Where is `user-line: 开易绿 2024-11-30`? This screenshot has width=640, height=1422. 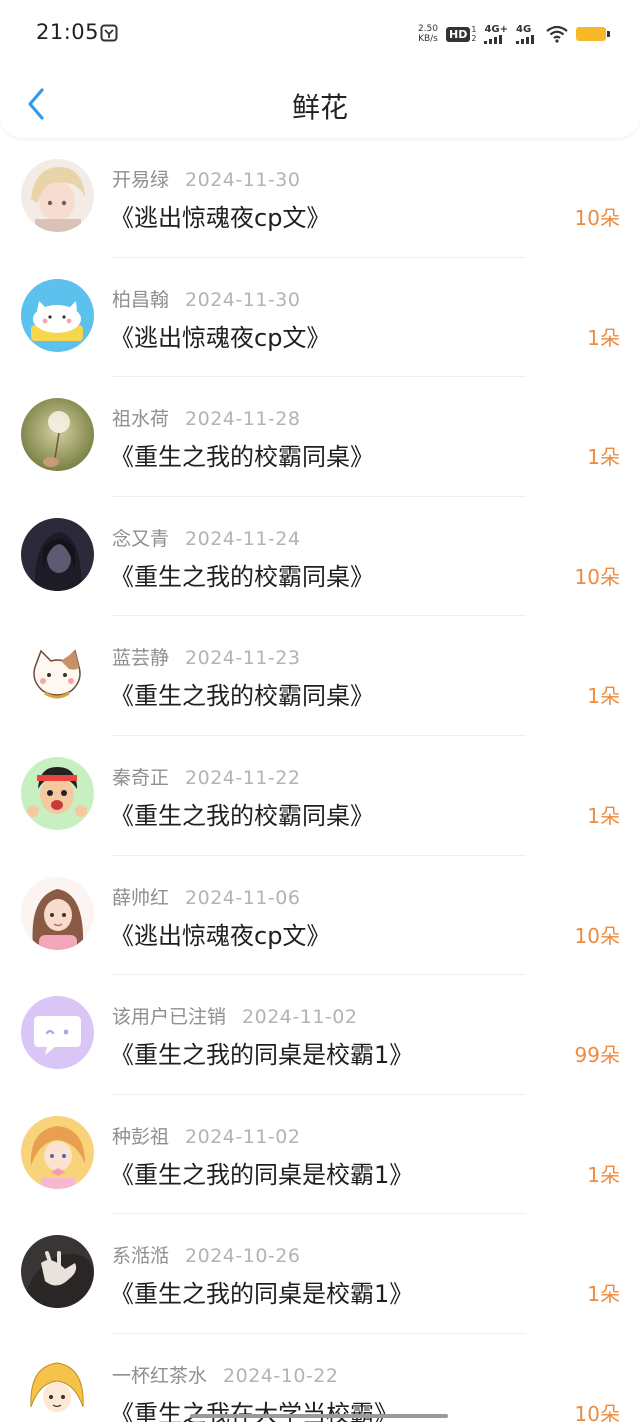
user-line: 开易绿 2024-11-30 is located at coordinates (206, 178).